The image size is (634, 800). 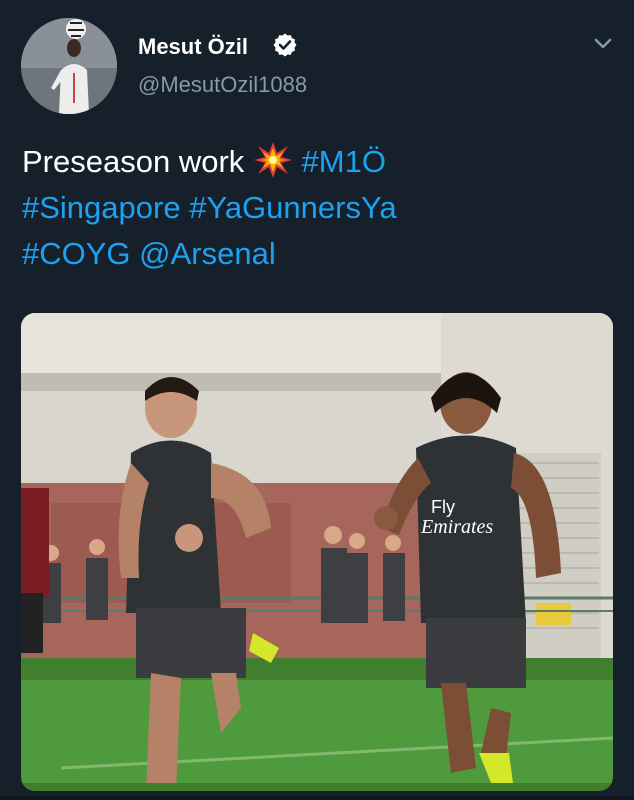 I want to click on display-name: Mesut Özil, so click(x=193, y=47).